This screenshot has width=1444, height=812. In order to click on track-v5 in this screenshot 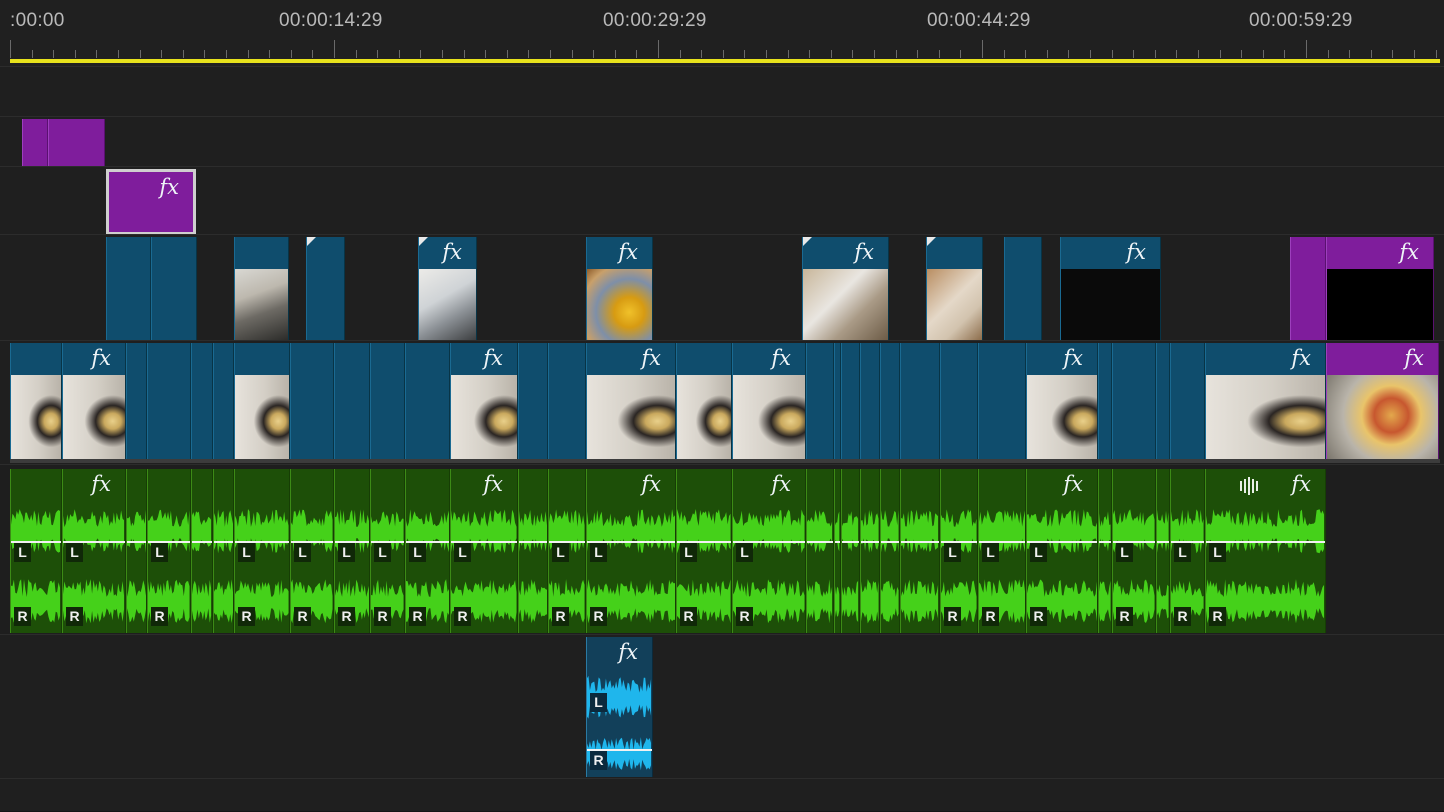, I will do `click(722, 142)`.